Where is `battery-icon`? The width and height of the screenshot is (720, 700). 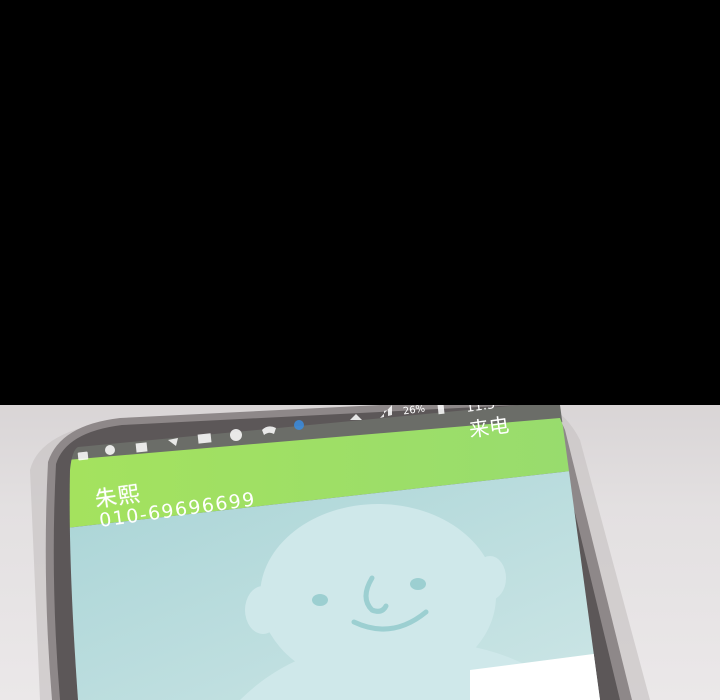
battery-icon is located at coordinates (441, 410).